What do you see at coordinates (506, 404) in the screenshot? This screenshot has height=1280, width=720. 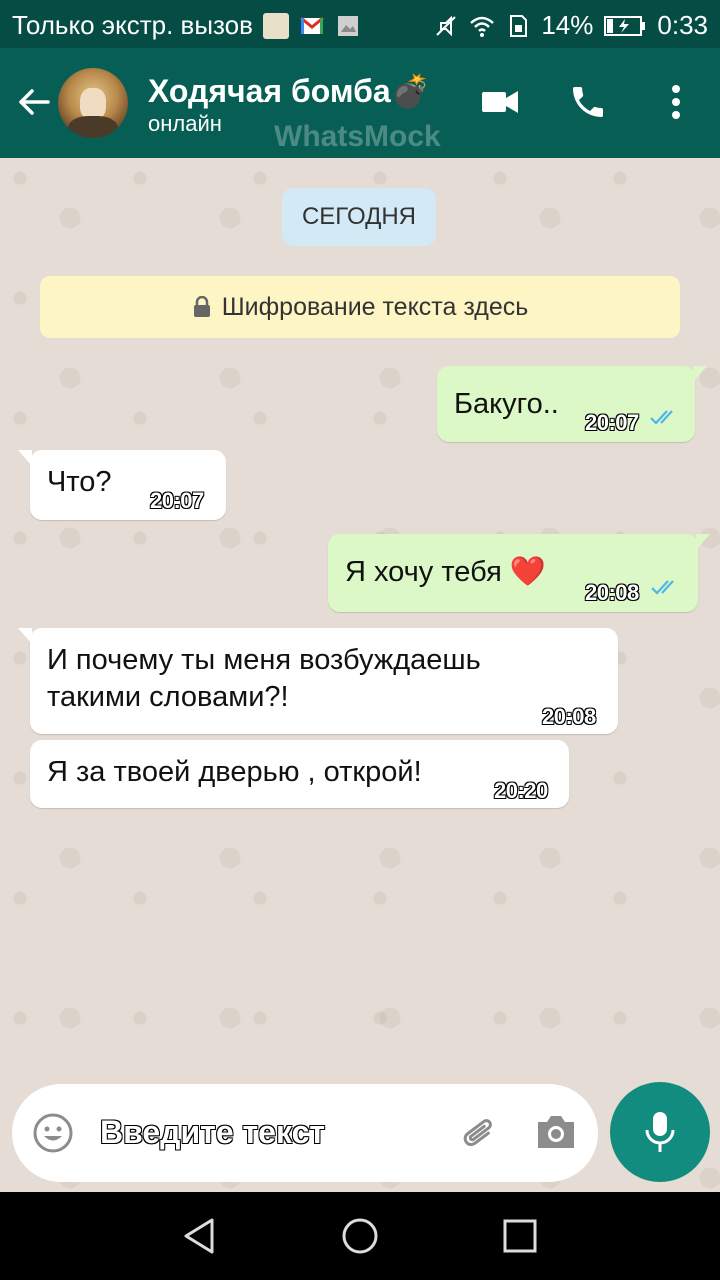 I see `message-text: Бакуго..` at bounding box center [506, 404].